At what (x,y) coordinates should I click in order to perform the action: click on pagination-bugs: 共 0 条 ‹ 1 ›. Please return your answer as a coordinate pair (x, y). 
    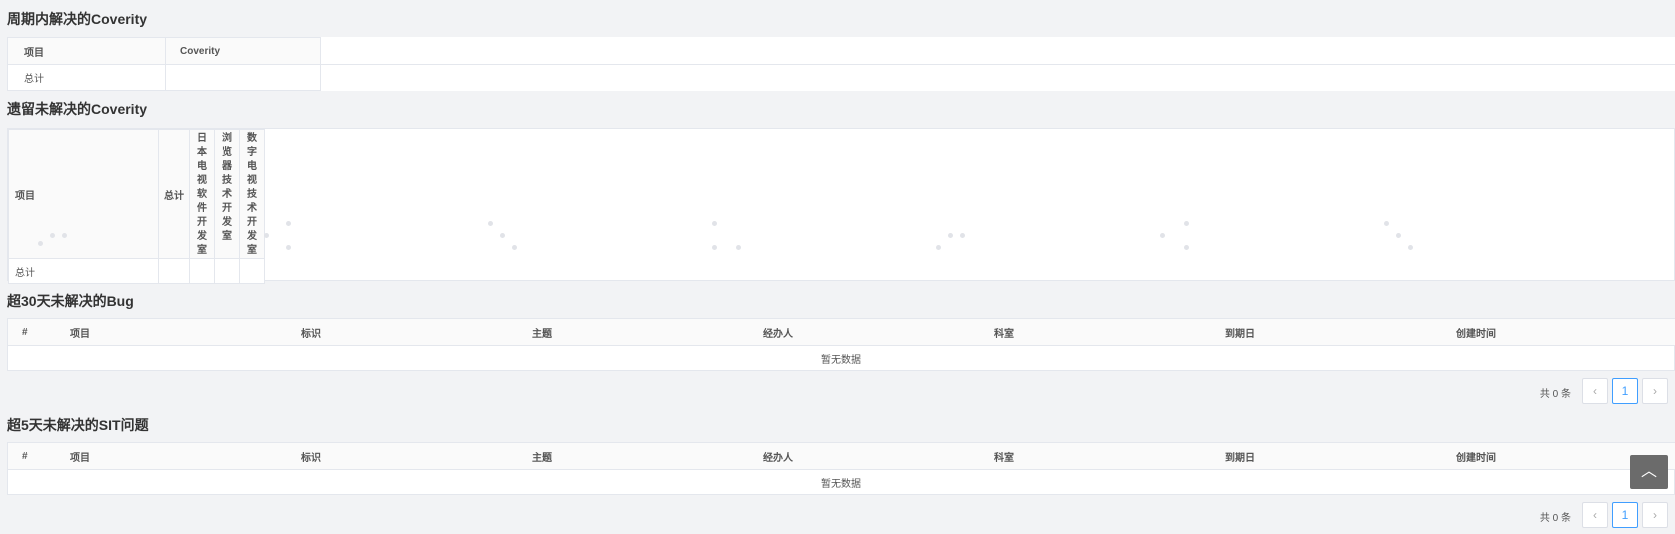
    Looking at the image, I should click on (1545, 391).